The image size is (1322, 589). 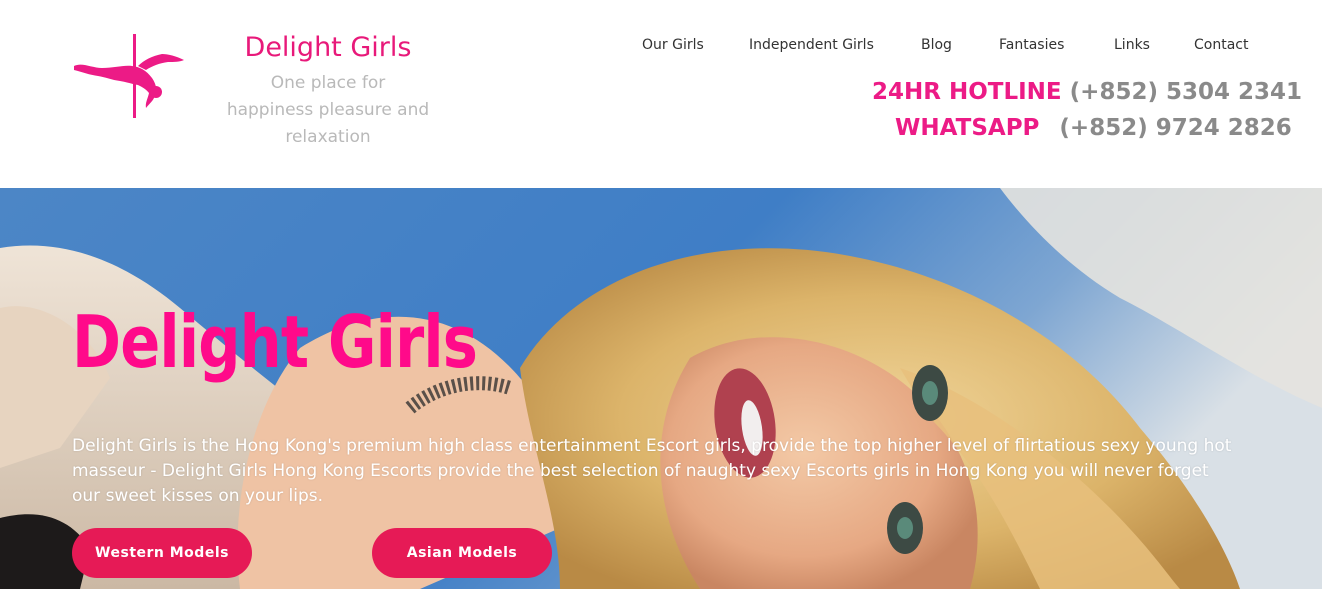 I want to click on nav-item-independent-girls: Independent Girls, so click(x=811, y=45).